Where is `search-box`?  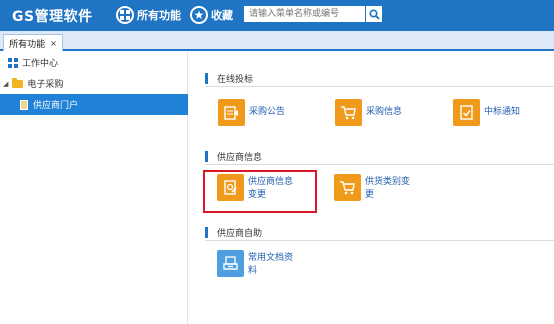
search-box is located at coordinates (313, 14).